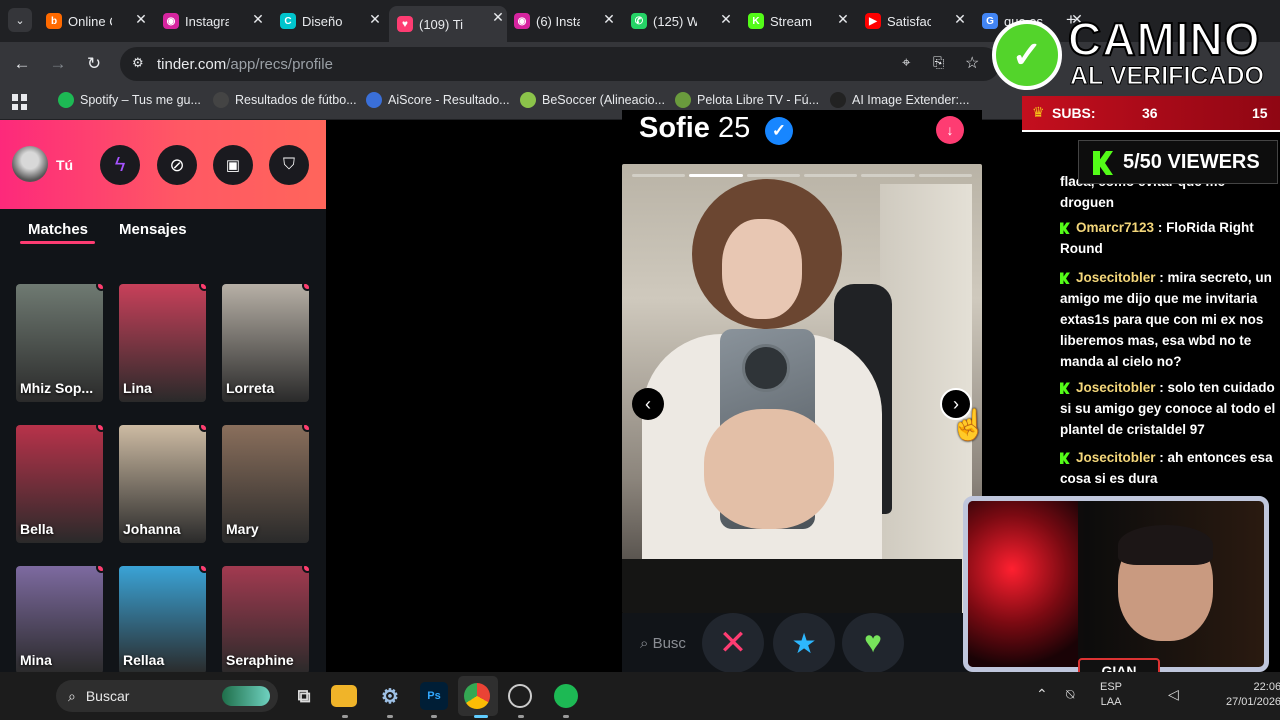 The height and width of the screenshot is (720, 1280). I want to click on file-explorer-icon, so click(344, 696).